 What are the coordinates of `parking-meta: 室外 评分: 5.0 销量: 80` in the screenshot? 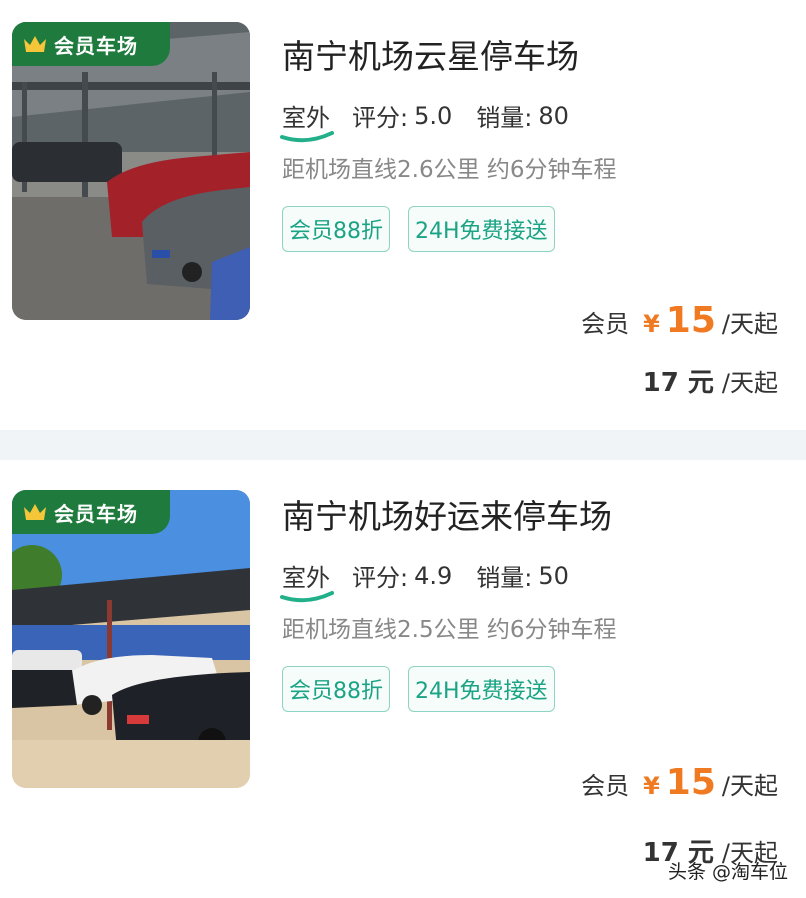 It's located at (436, 120).